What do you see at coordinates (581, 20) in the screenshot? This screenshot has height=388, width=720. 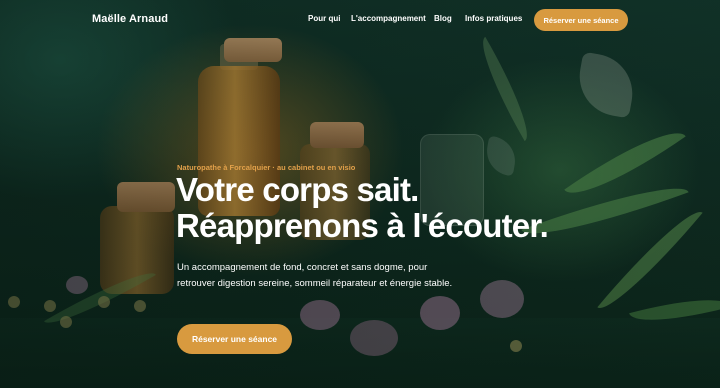 I see `book-session-header-button: Réserver une séance` at bounding box center [581, 20].